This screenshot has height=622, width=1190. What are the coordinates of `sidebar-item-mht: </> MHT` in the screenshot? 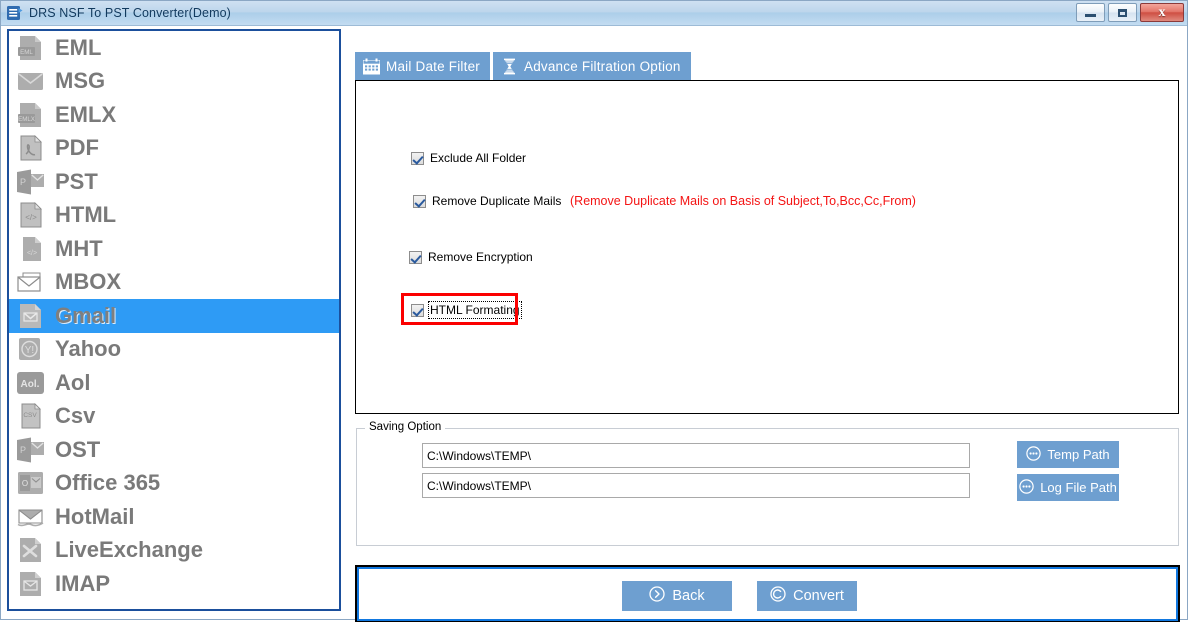 It's located at (174, 249).